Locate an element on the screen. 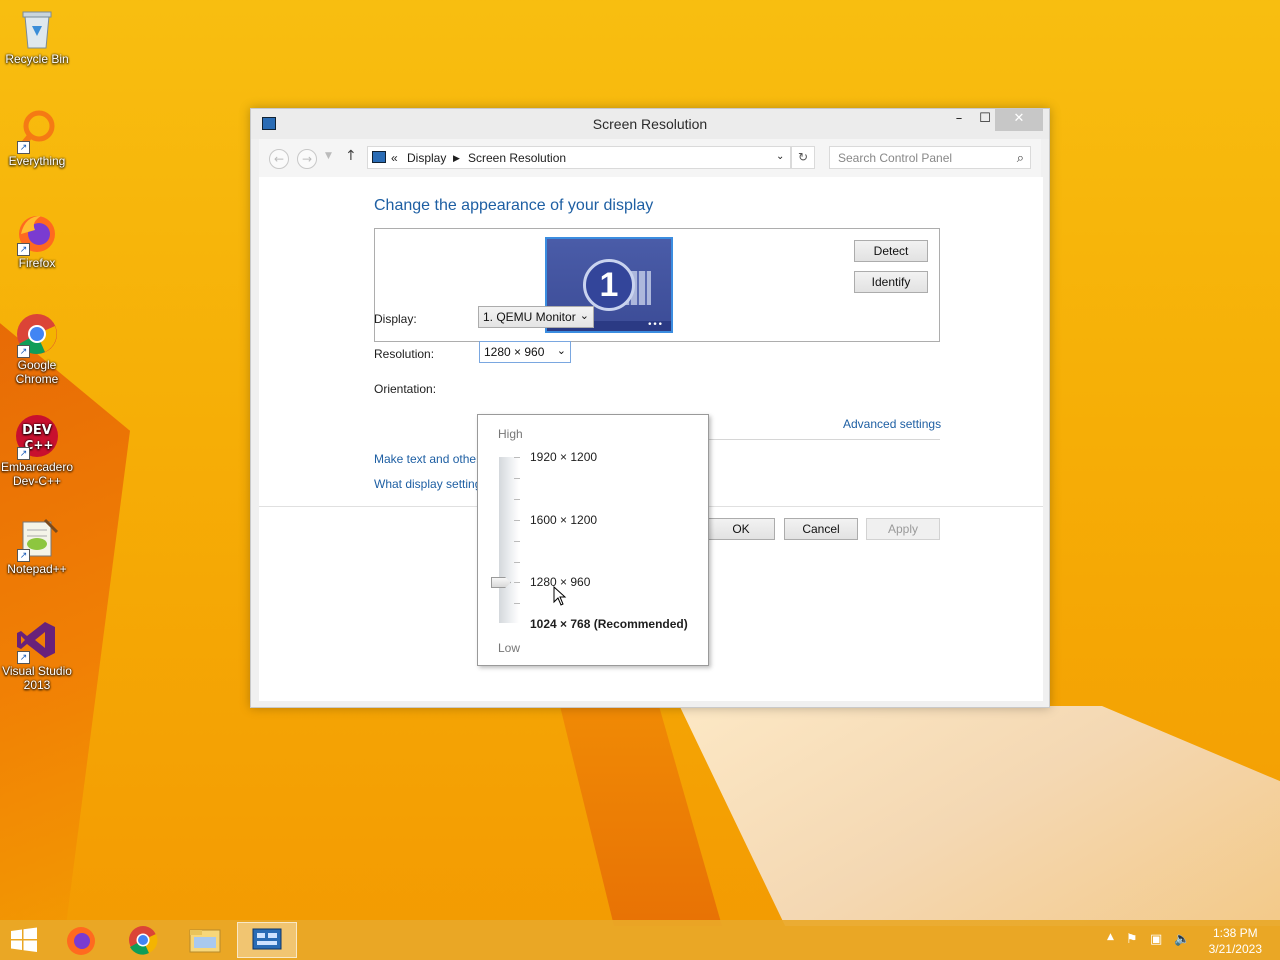  close-button: ✕ is located at coordinates (1019, 120).